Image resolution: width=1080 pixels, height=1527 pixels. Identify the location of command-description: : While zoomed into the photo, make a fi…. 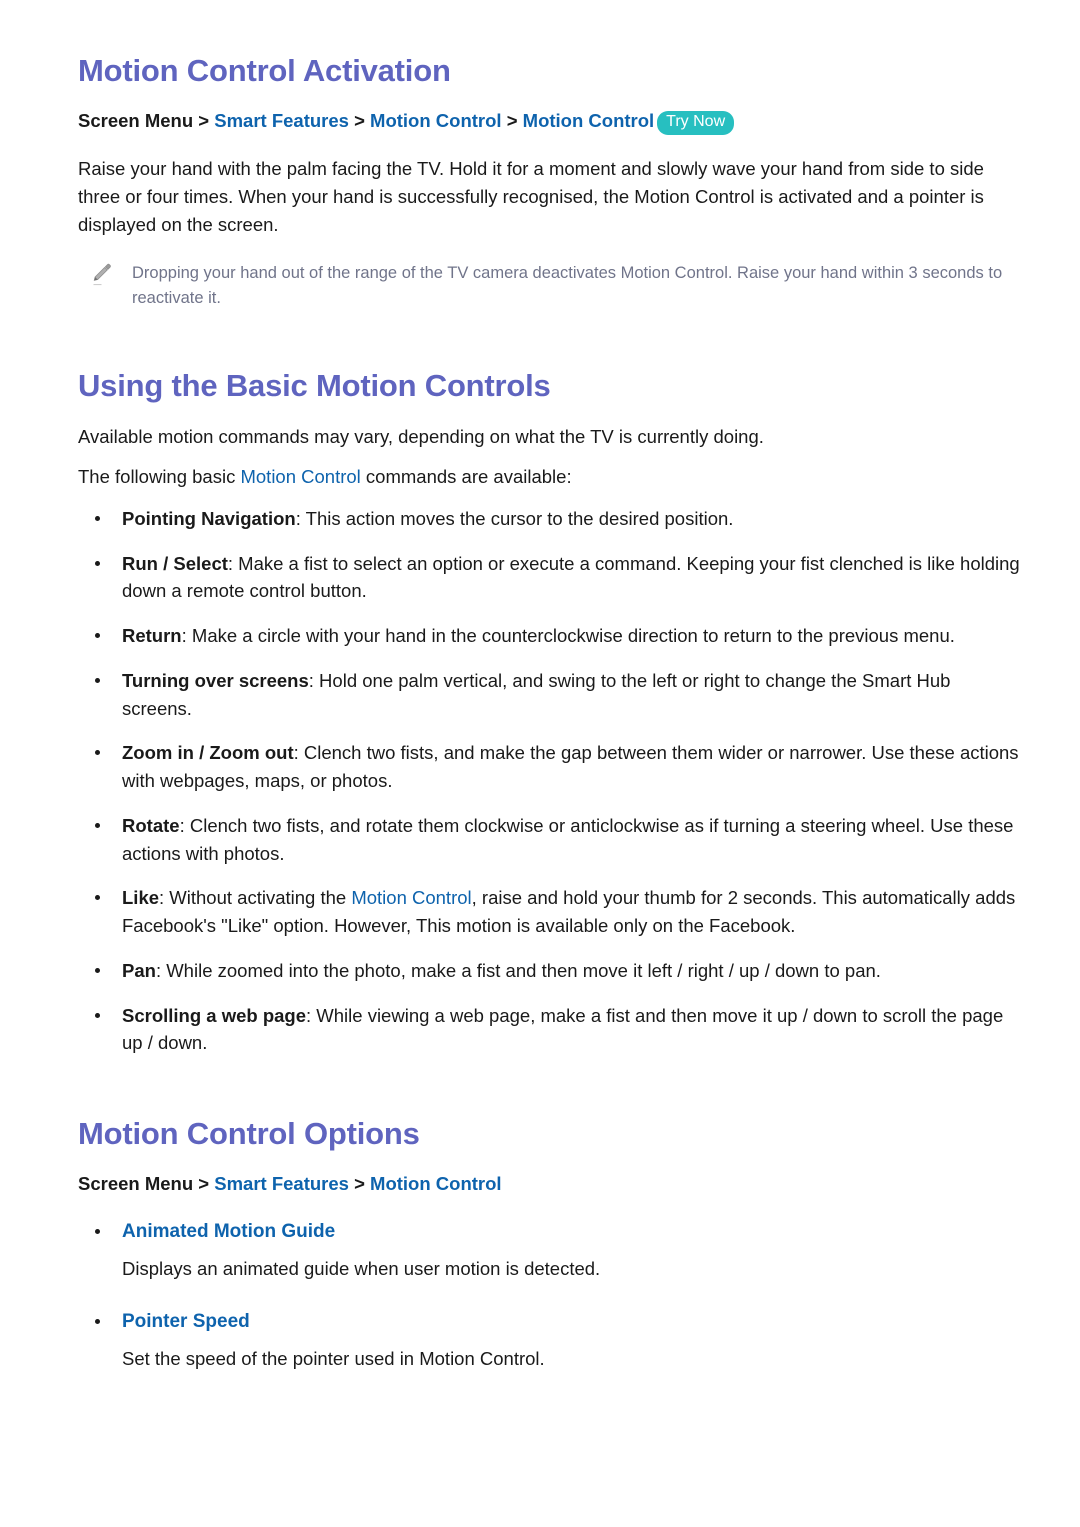
(518, 970).